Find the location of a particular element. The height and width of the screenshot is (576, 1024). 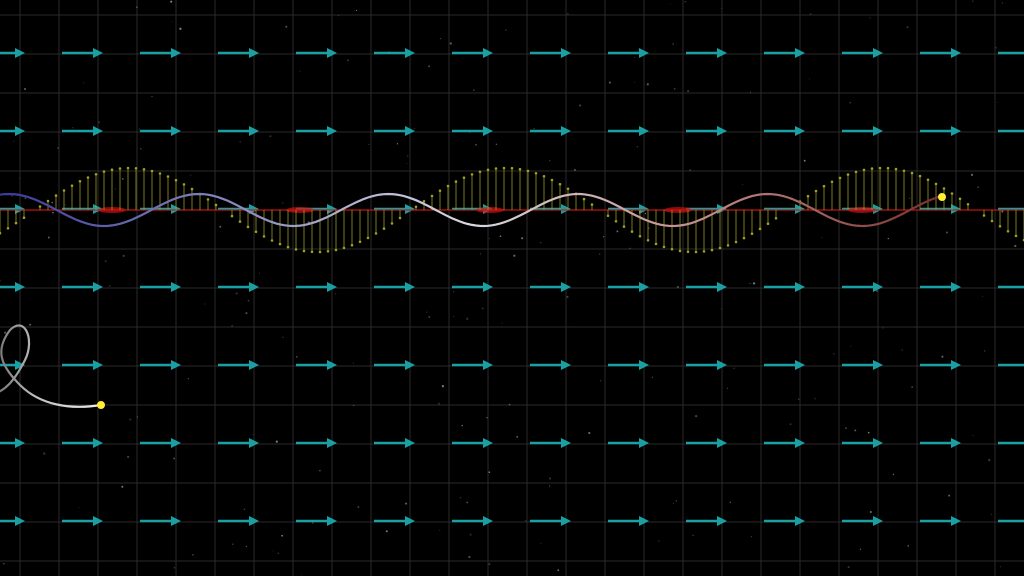

axis-glow is located at coordinates (300, 210).